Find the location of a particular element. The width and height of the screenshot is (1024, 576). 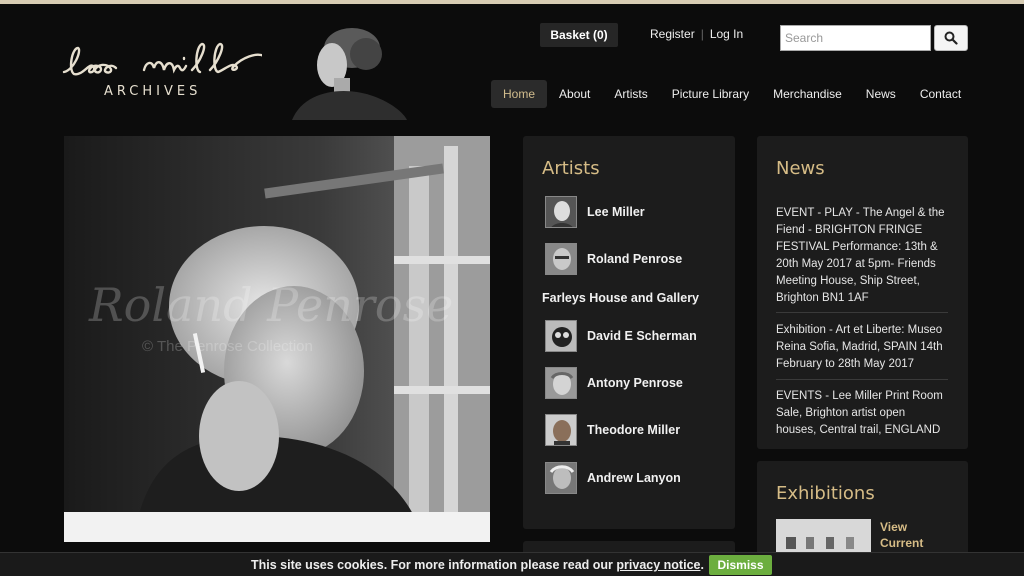

search-input is located at coordinates (855, 38).